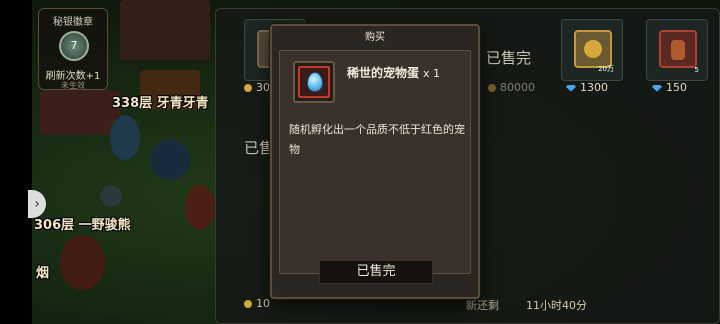  I want to click on medal-badge-icon: 7, so click(74, 46).